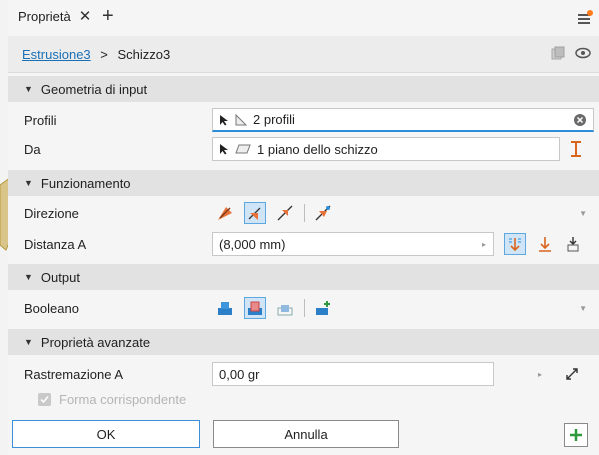  What do you see at coordinates (306, 434) in the screenshot?
I see `cancel-button: Annulla` at bounding box center [306, 434].